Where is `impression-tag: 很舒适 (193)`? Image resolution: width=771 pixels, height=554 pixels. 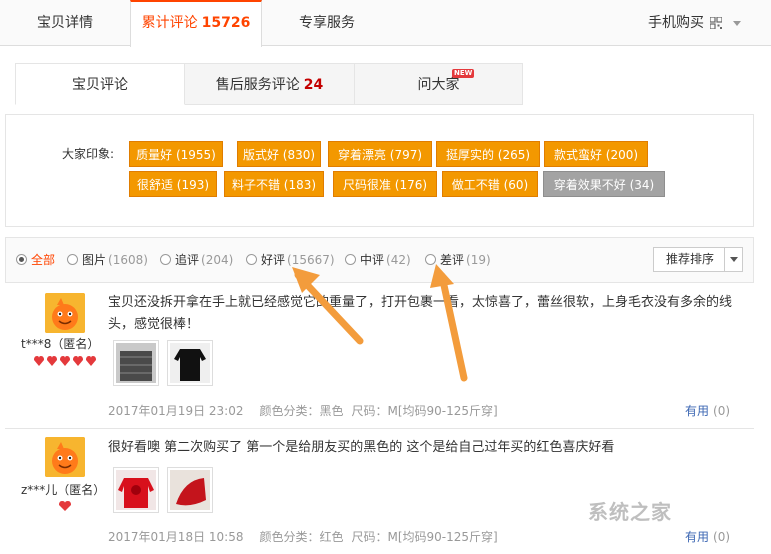
impression-tag: 很舒适 (193) is located at coordinates (173, 184).